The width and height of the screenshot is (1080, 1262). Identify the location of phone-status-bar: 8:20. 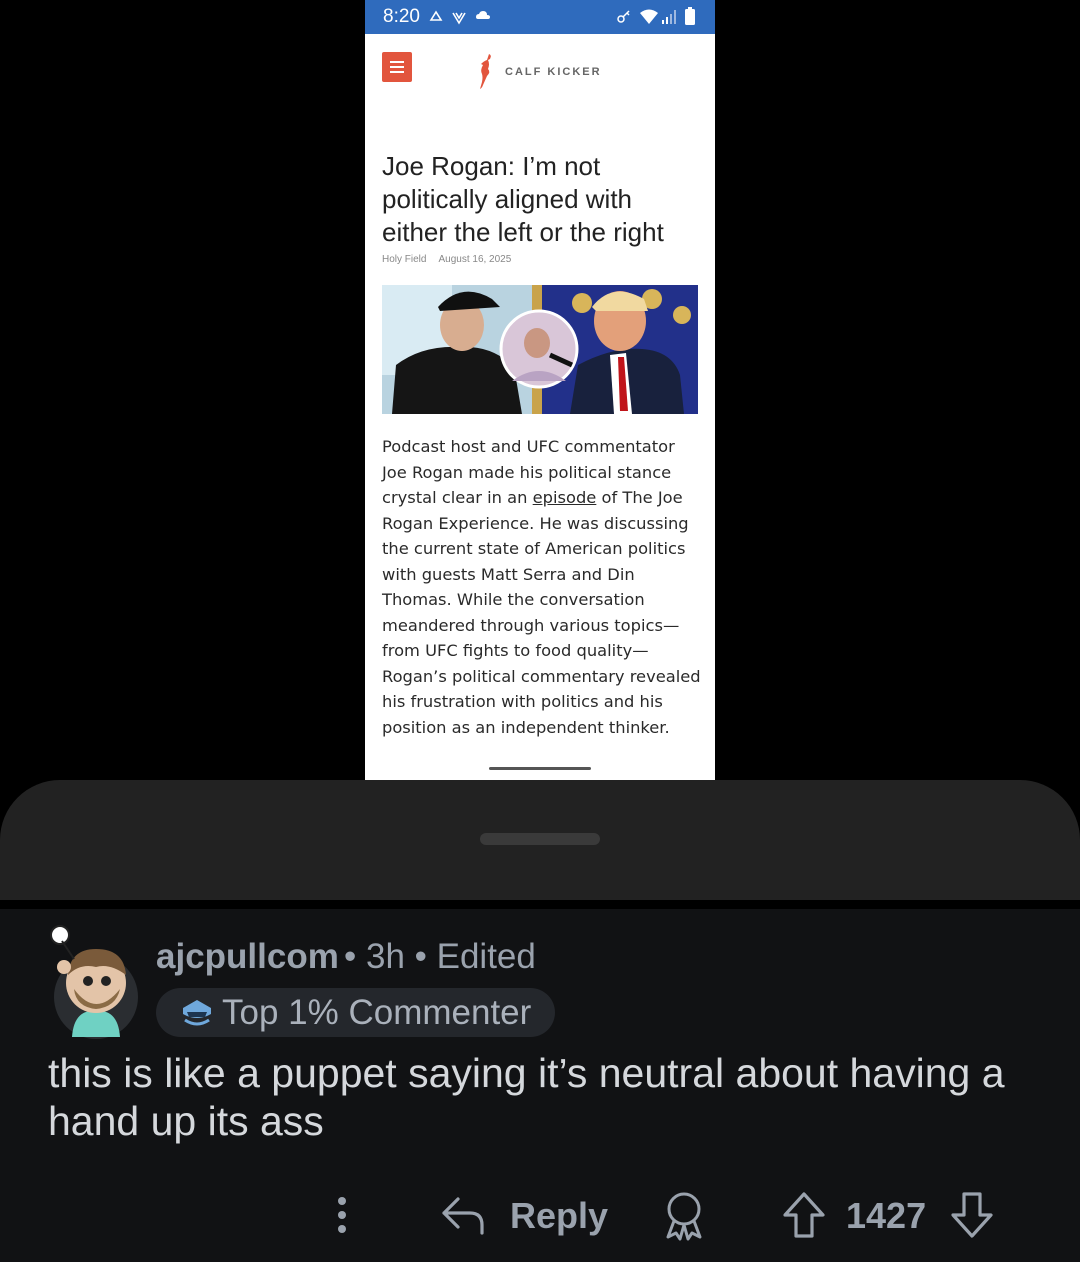
(540, 17).